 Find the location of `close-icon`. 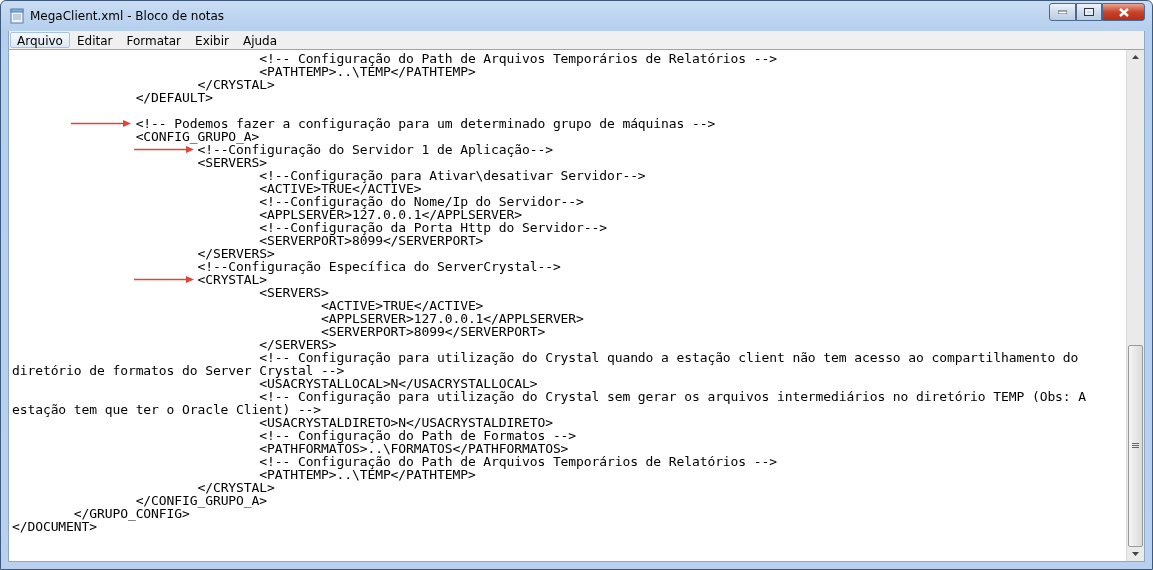

close-icon is located at coordinates (1123, 12).